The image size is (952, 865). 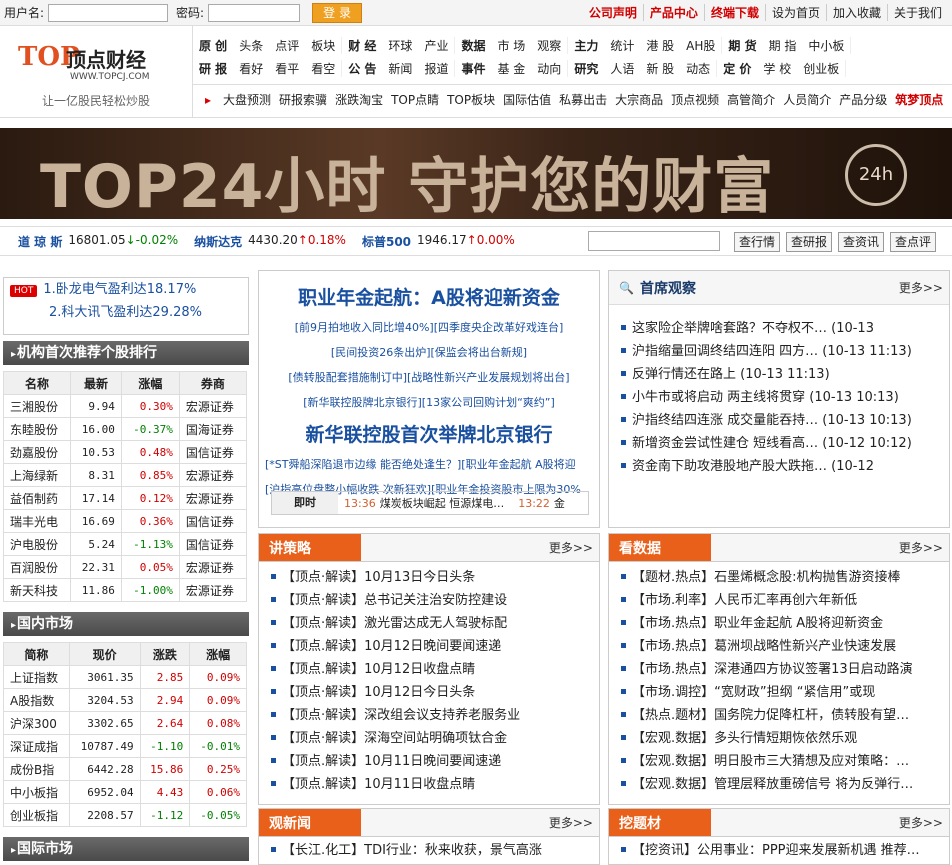 I want to click on password-input, so click(x=254, y=12).